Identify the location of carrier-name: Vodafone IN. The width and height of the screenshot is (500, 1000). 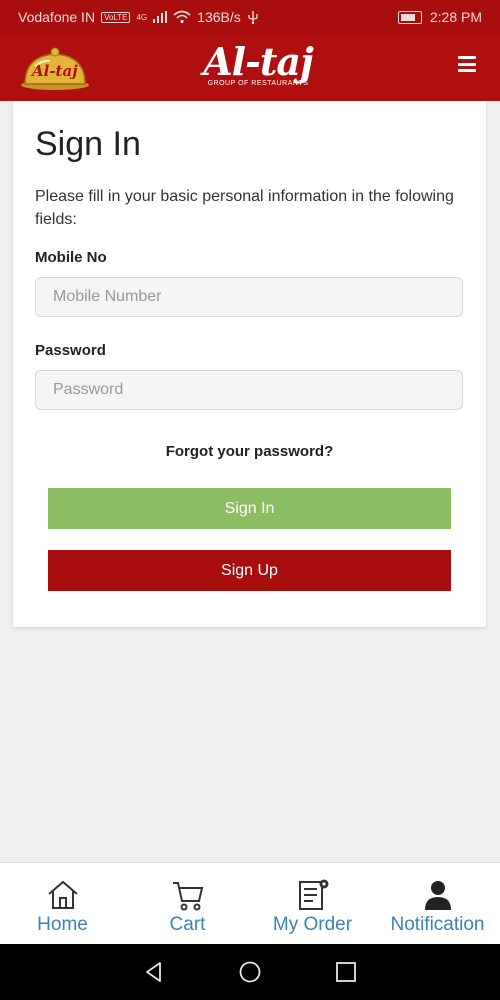
(57, 17).